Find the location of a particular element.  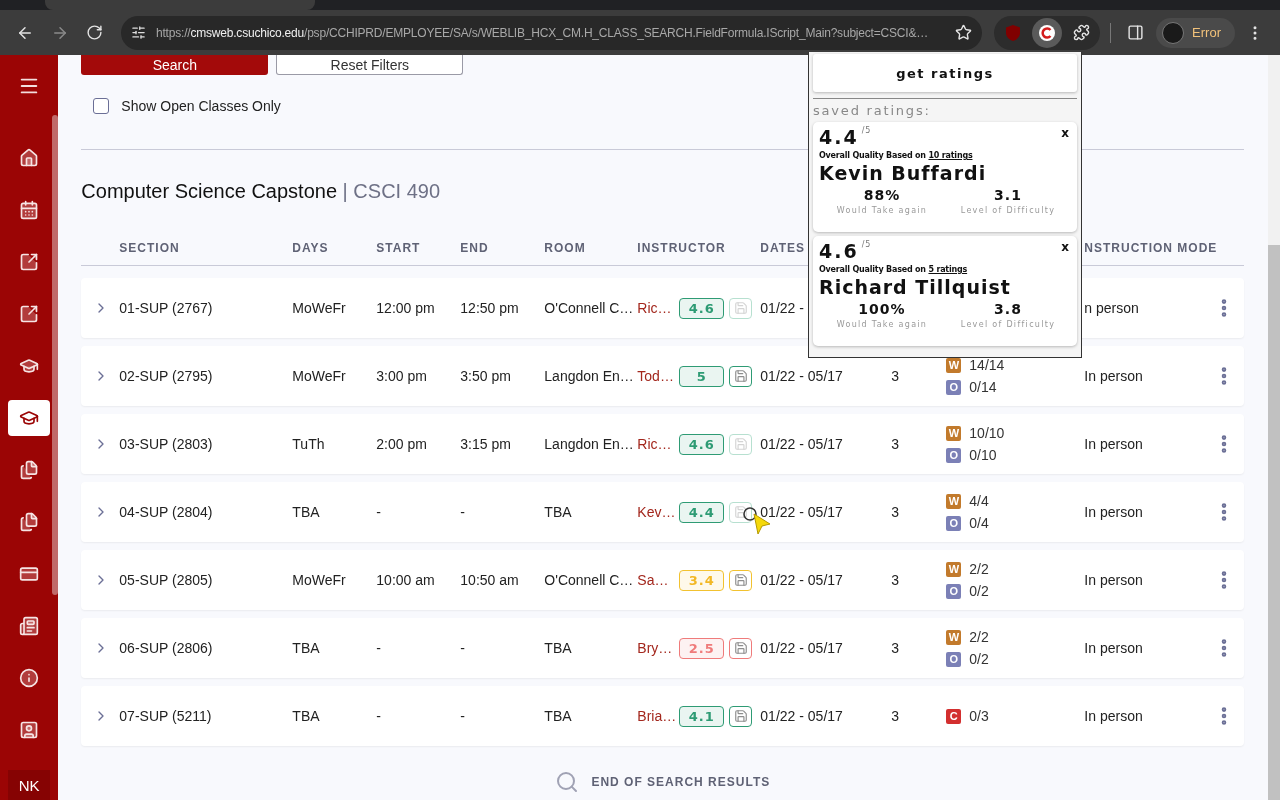

ratings-count-link: 10 ratings is located at coordinates (950, 155).